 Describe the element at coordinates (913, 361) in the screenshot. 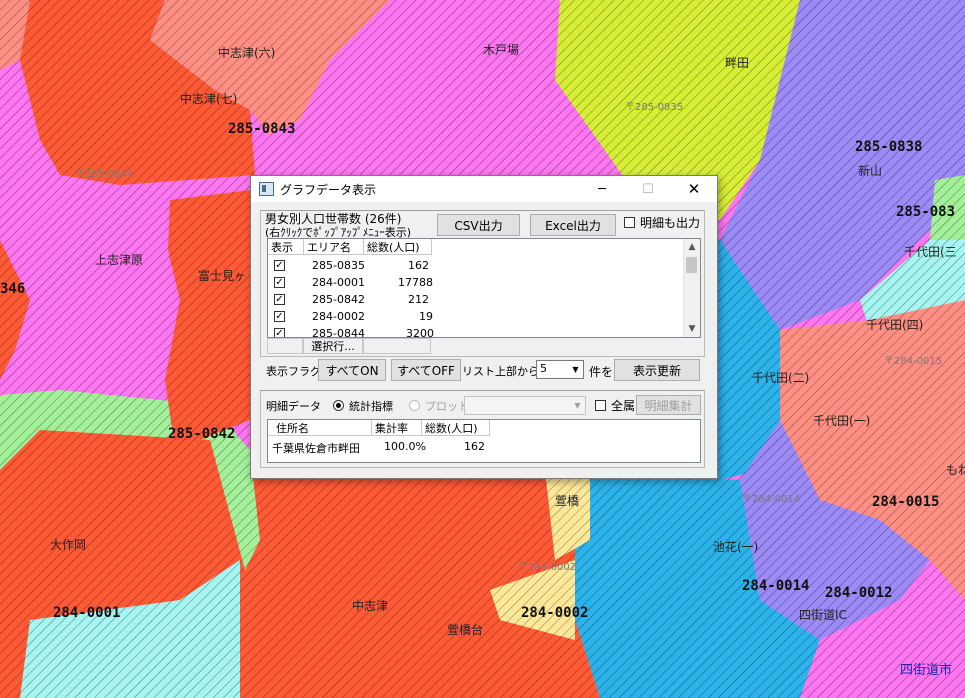

I see `map-zip-label: 〒284-0015` at that location.